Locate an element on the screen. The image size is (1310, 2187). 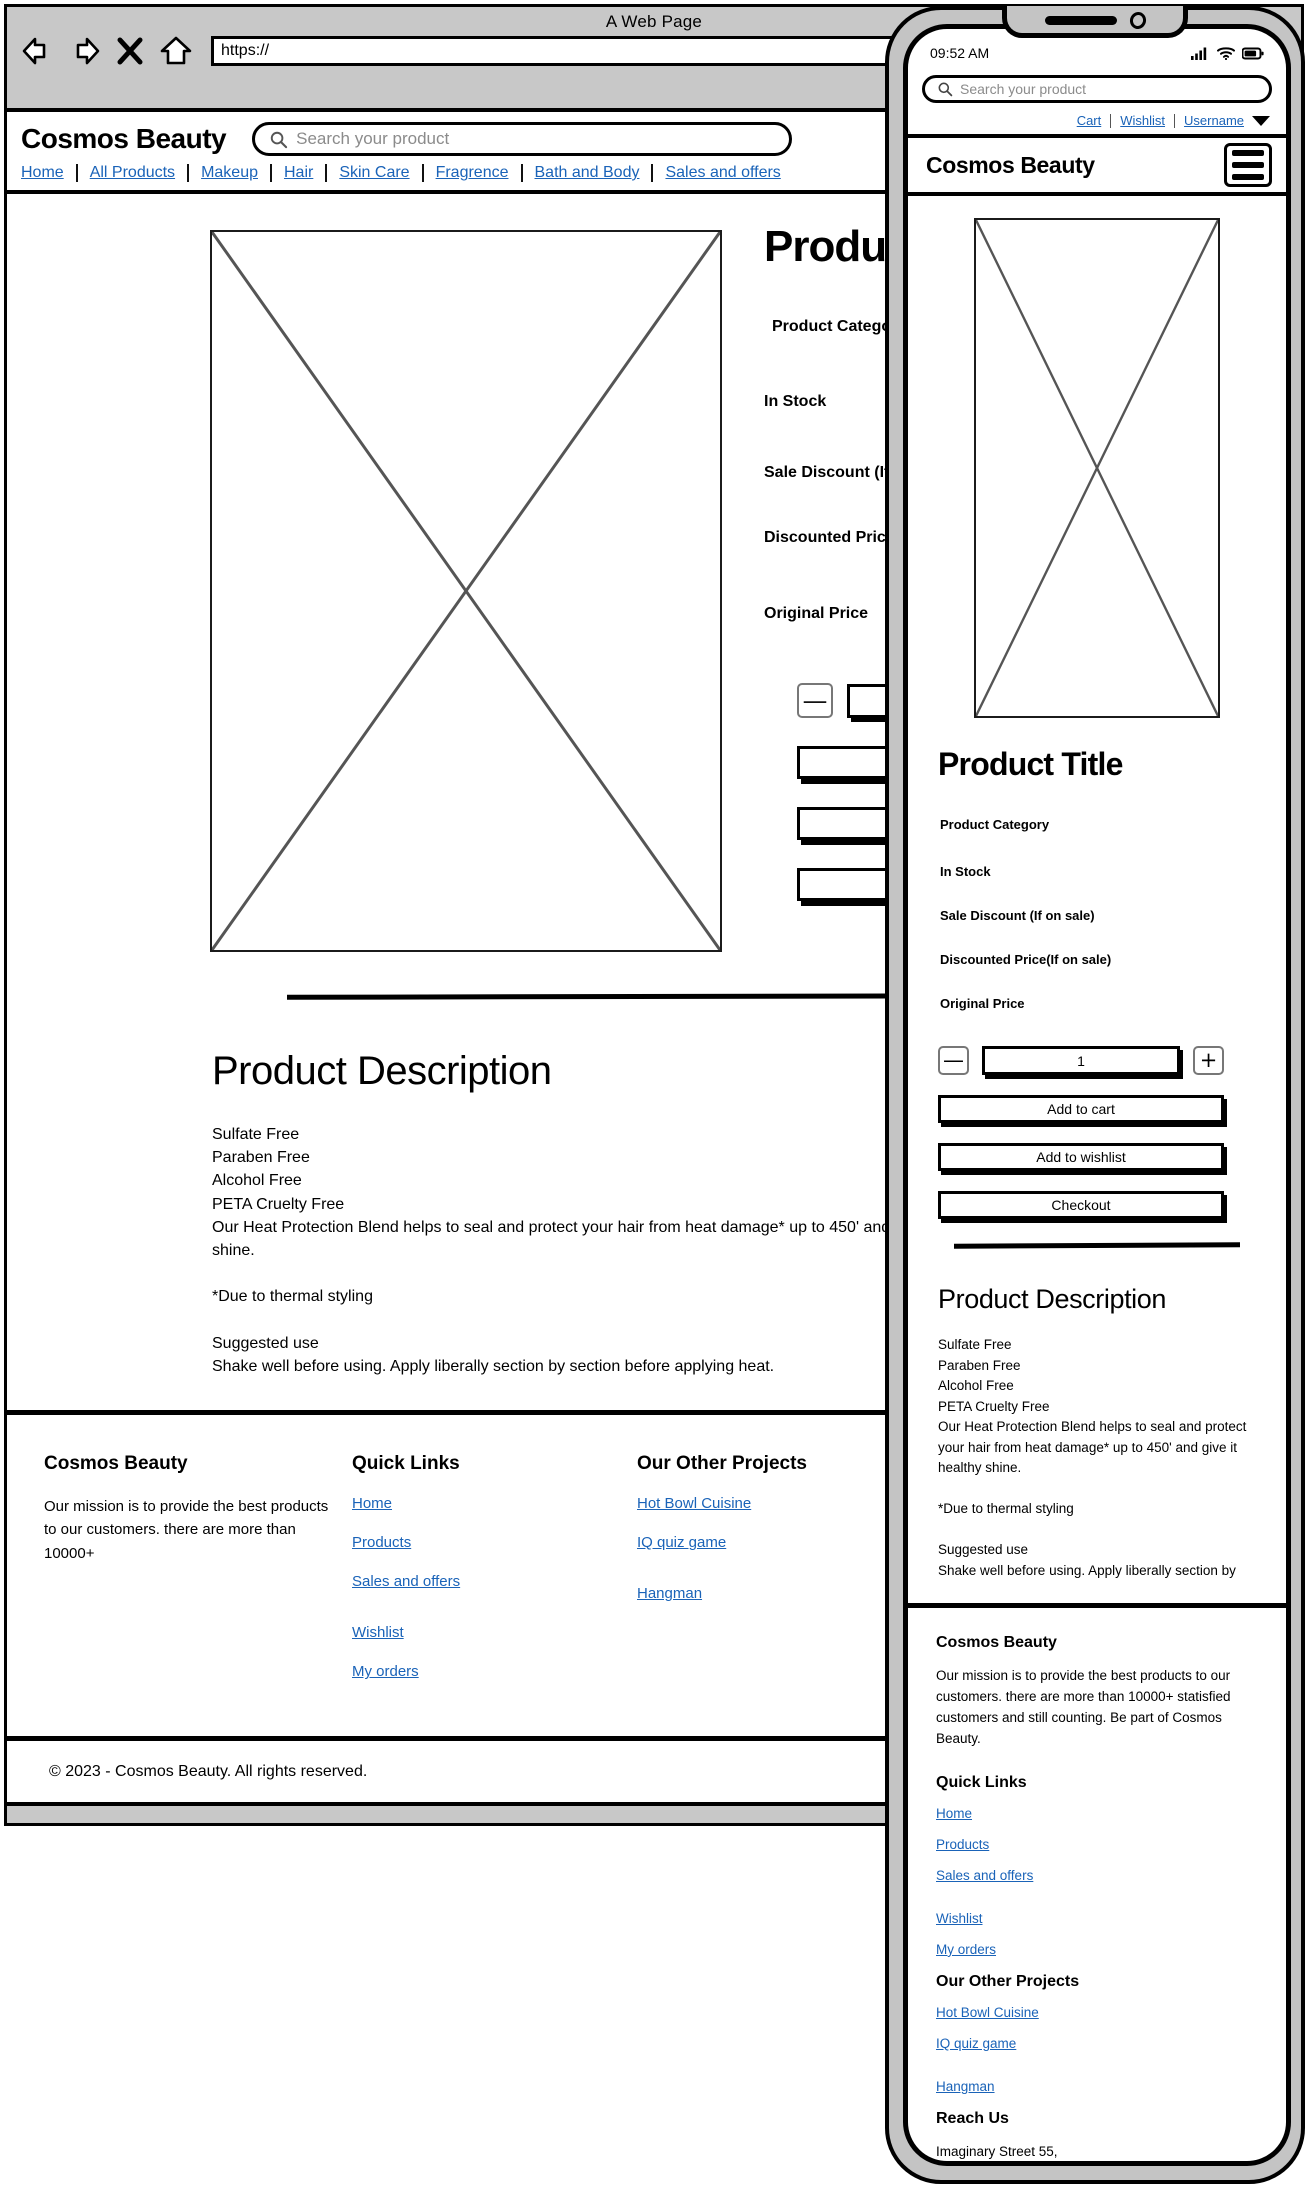
back-arrow-icon is located at coordinates (38, 51).